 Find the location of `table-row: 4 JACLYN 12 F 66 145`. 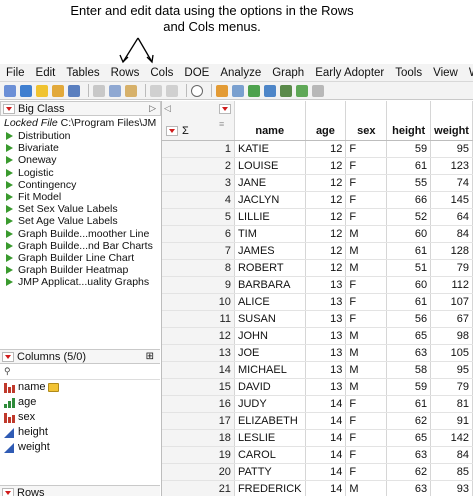

table-row: 4 JACLYN 12 F 66 145 is located at coordinates (317, 200).